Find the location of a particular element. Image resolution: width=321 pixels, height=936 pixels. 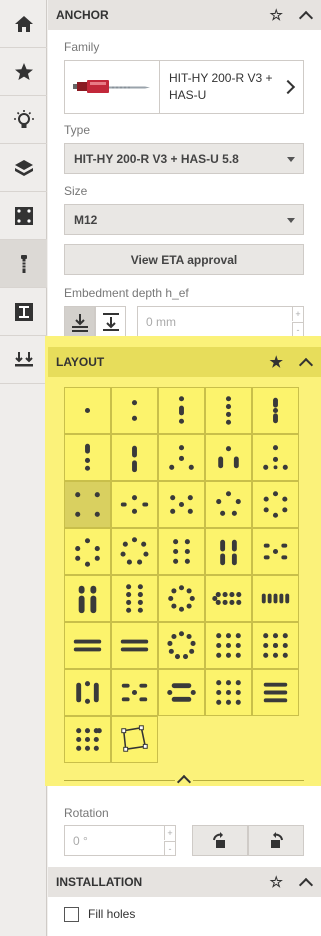

type-value: HIT-HY 200-R V3 + HAS-U 5.8 is located at coordinates (156, 158).